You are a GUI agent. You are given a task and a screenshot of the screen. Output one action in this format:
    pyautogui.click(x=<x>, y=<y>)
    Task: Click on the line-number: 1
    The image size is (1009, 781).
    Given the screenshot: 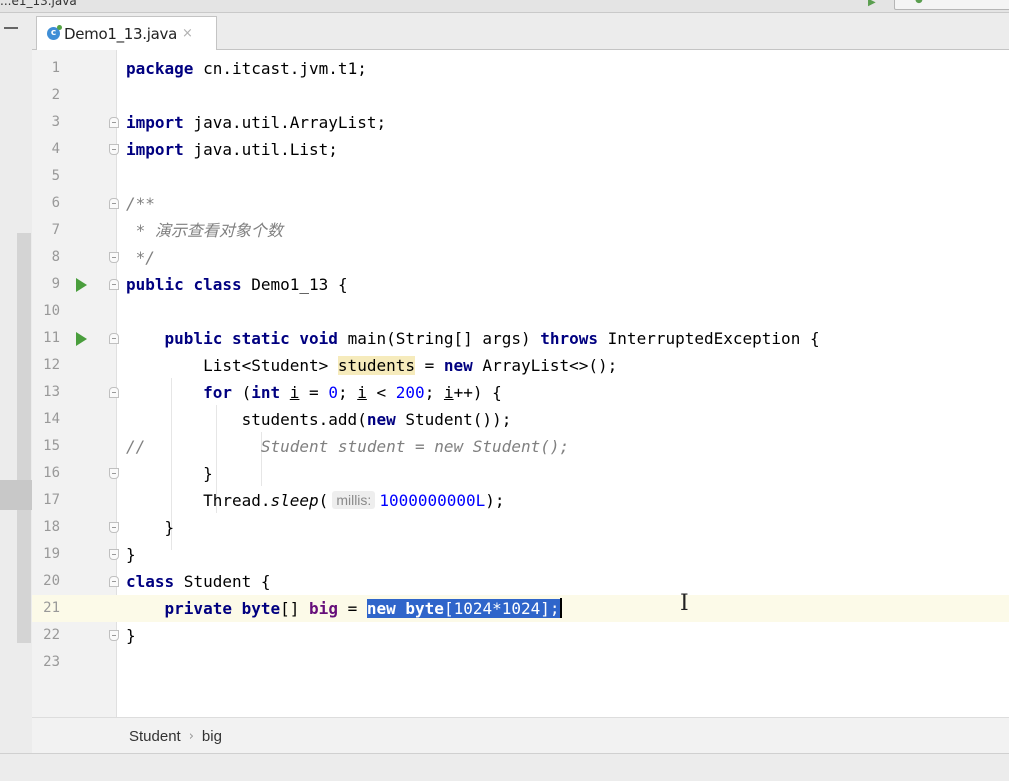 What is the action you would take?
    pyautogui.click(x=55, y=68)
    